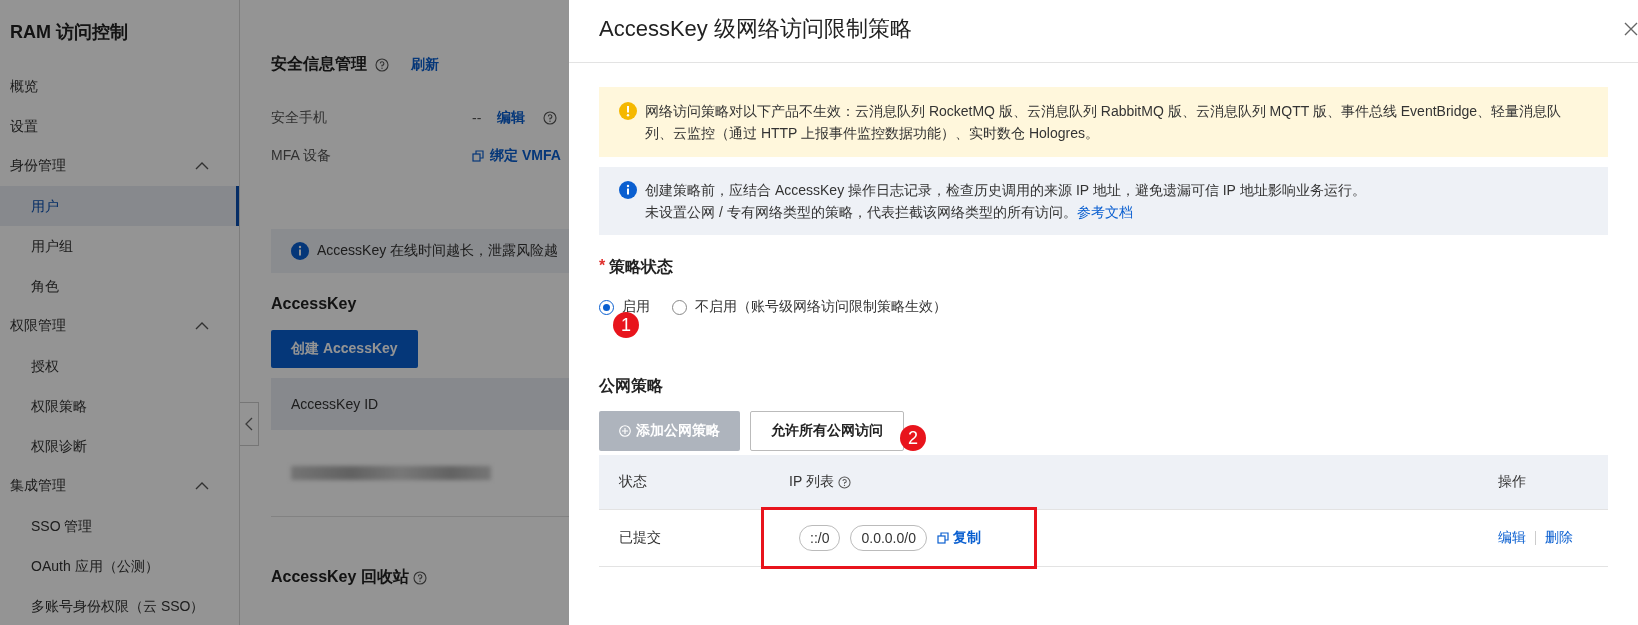 This screenshot has height=625, width=1638. Describe the element at coordinates (1512, 538) in the screenshot. I see `action-link: 编辑` at that location.